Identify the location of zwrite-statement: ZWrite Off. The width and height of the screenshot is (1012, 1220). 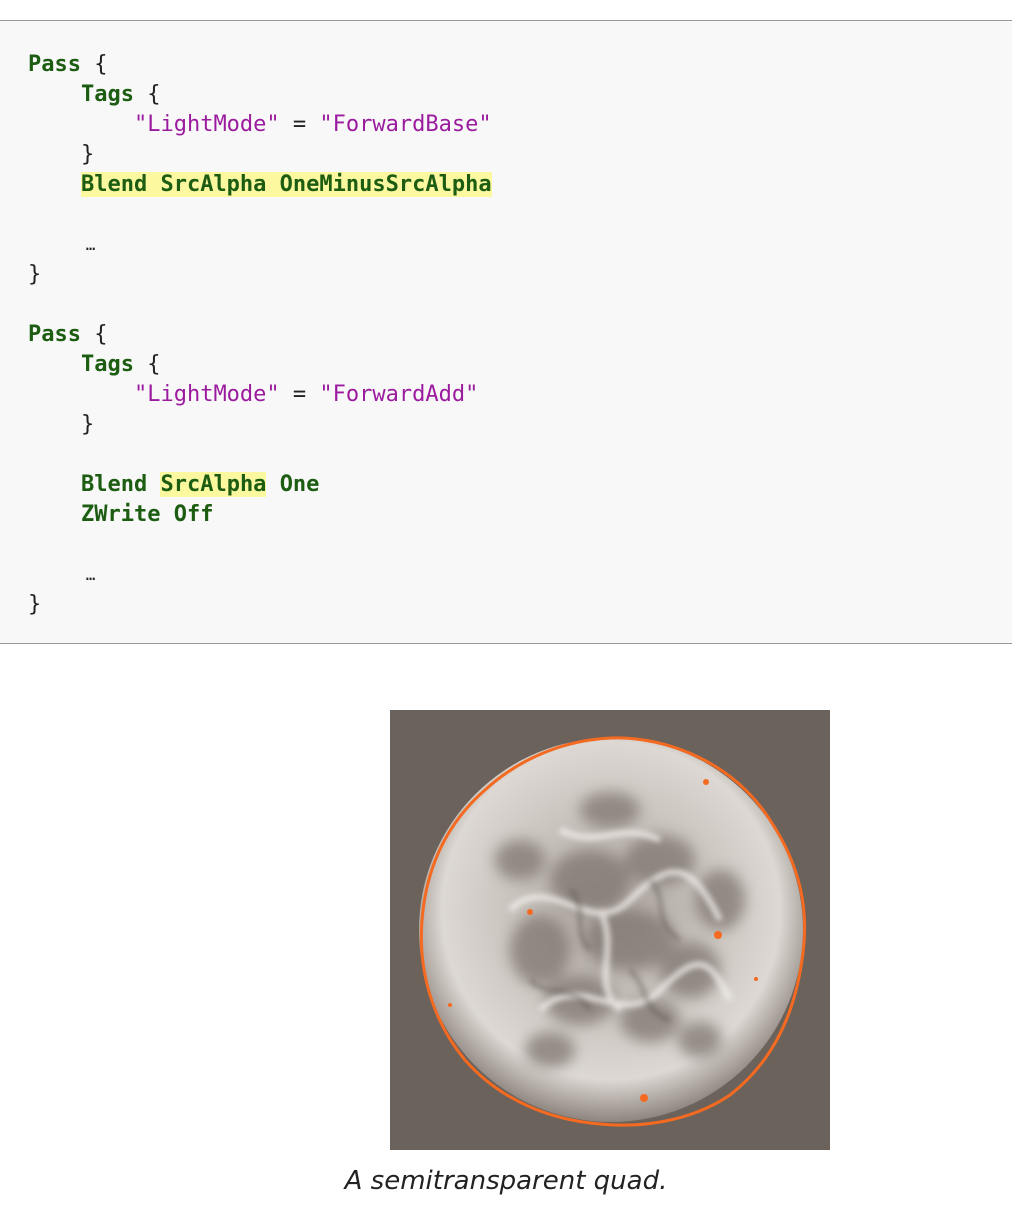
(147, 514).